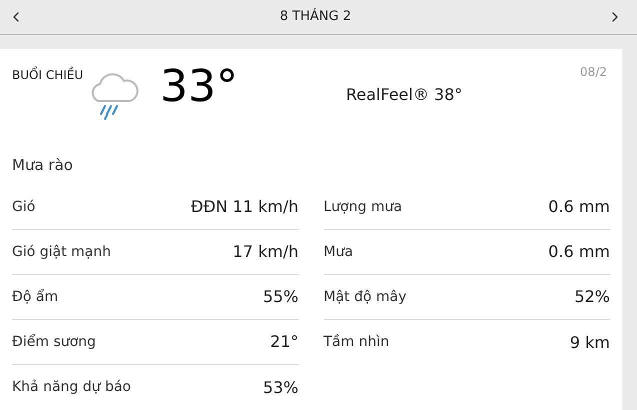 The width and height of the screenshot is (637, 410). I want to click on detail-value: 9 km, so click(590, 343).